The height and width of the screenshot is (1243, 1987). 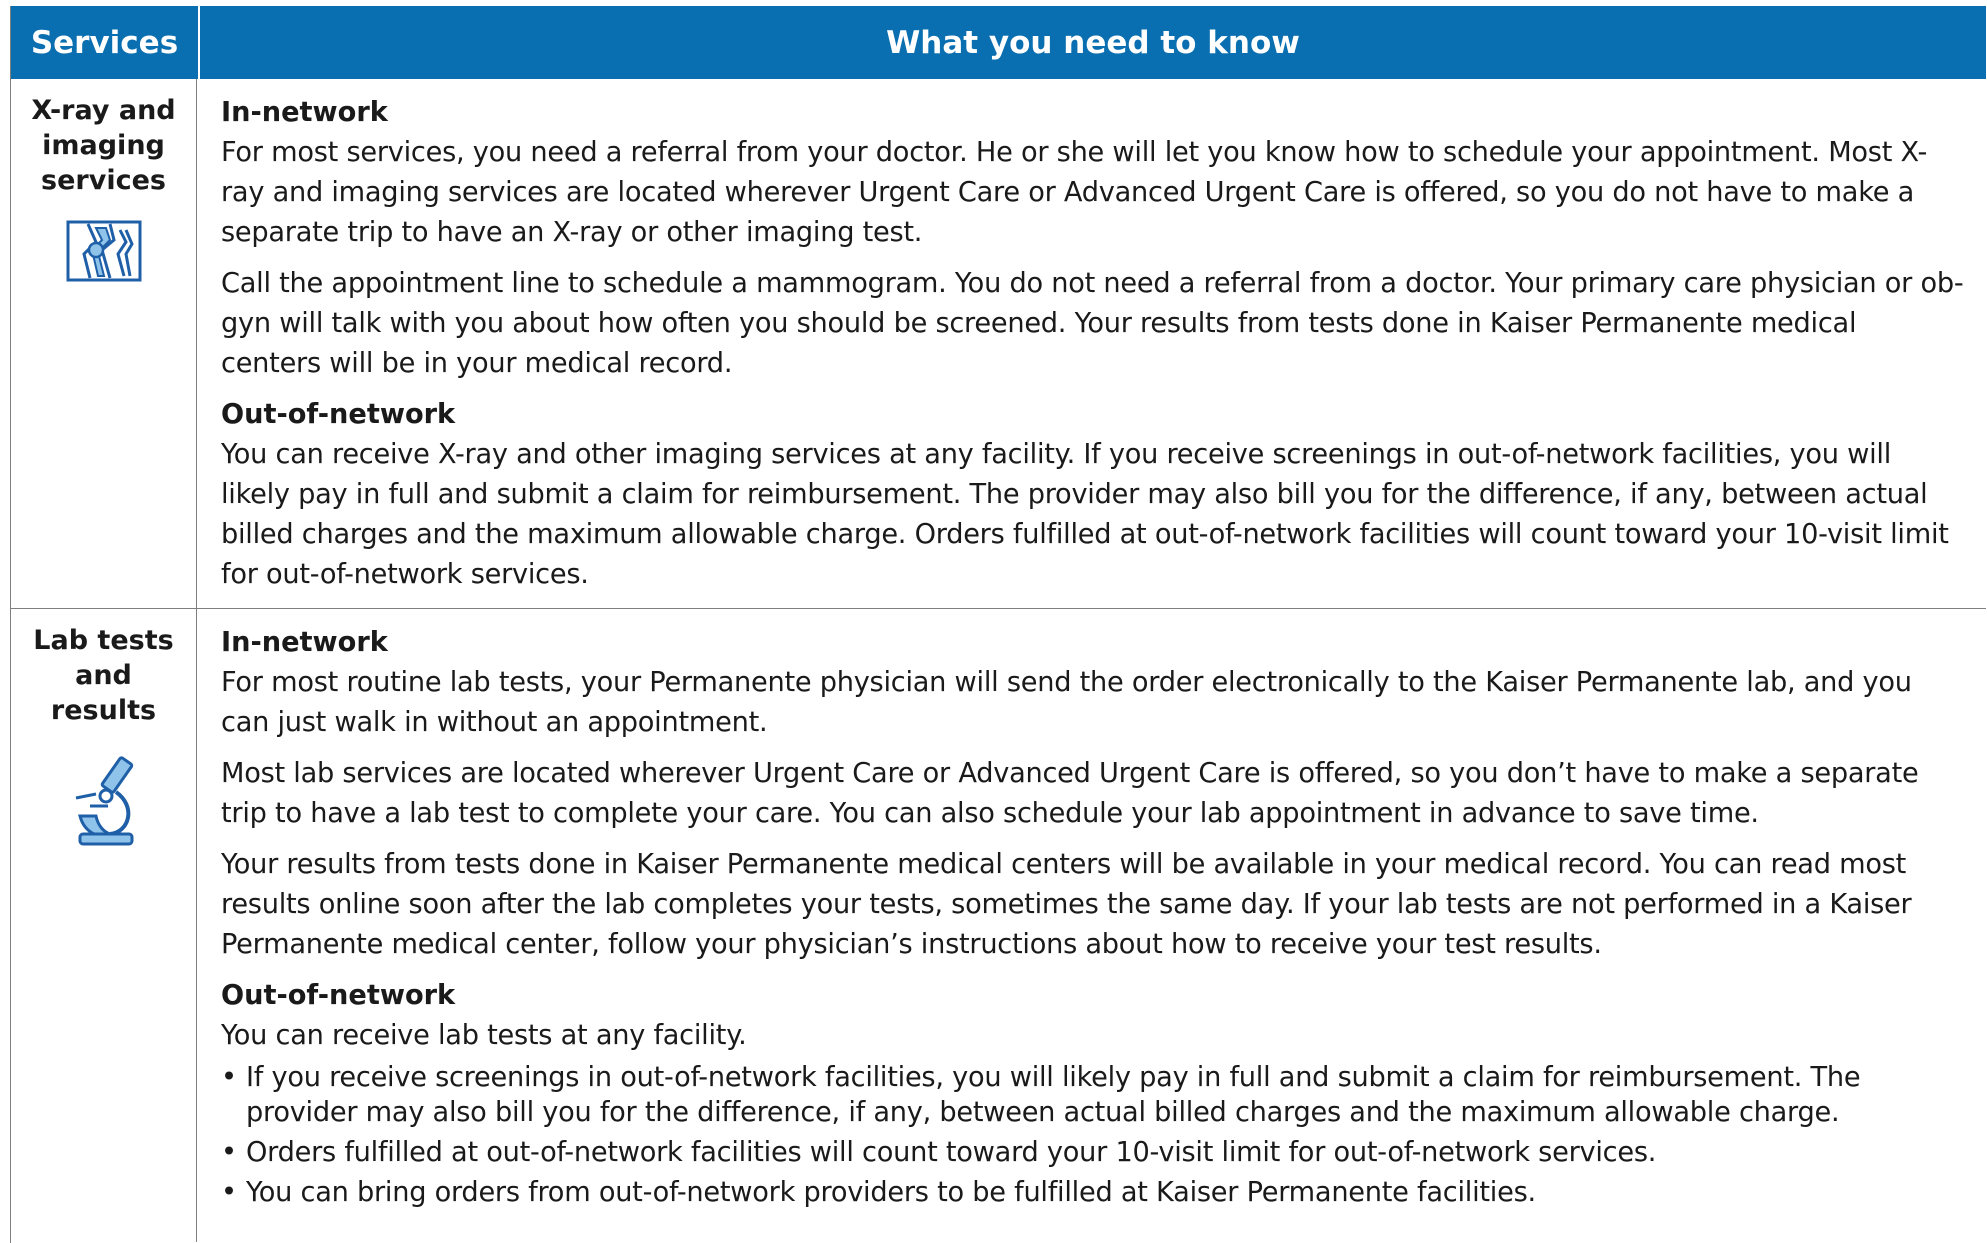 I want to click on header-services: Services, so click(x=105, y=42).